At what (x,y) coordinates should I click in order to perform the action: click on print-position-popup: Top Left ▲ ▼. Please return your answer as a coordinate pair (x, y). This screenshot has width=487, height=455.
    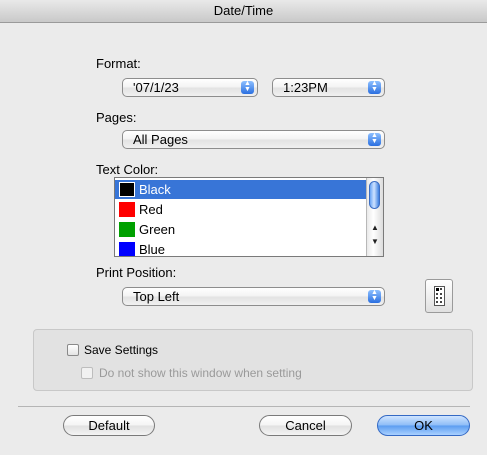
    Looking at the image, I should click on (253, 296).